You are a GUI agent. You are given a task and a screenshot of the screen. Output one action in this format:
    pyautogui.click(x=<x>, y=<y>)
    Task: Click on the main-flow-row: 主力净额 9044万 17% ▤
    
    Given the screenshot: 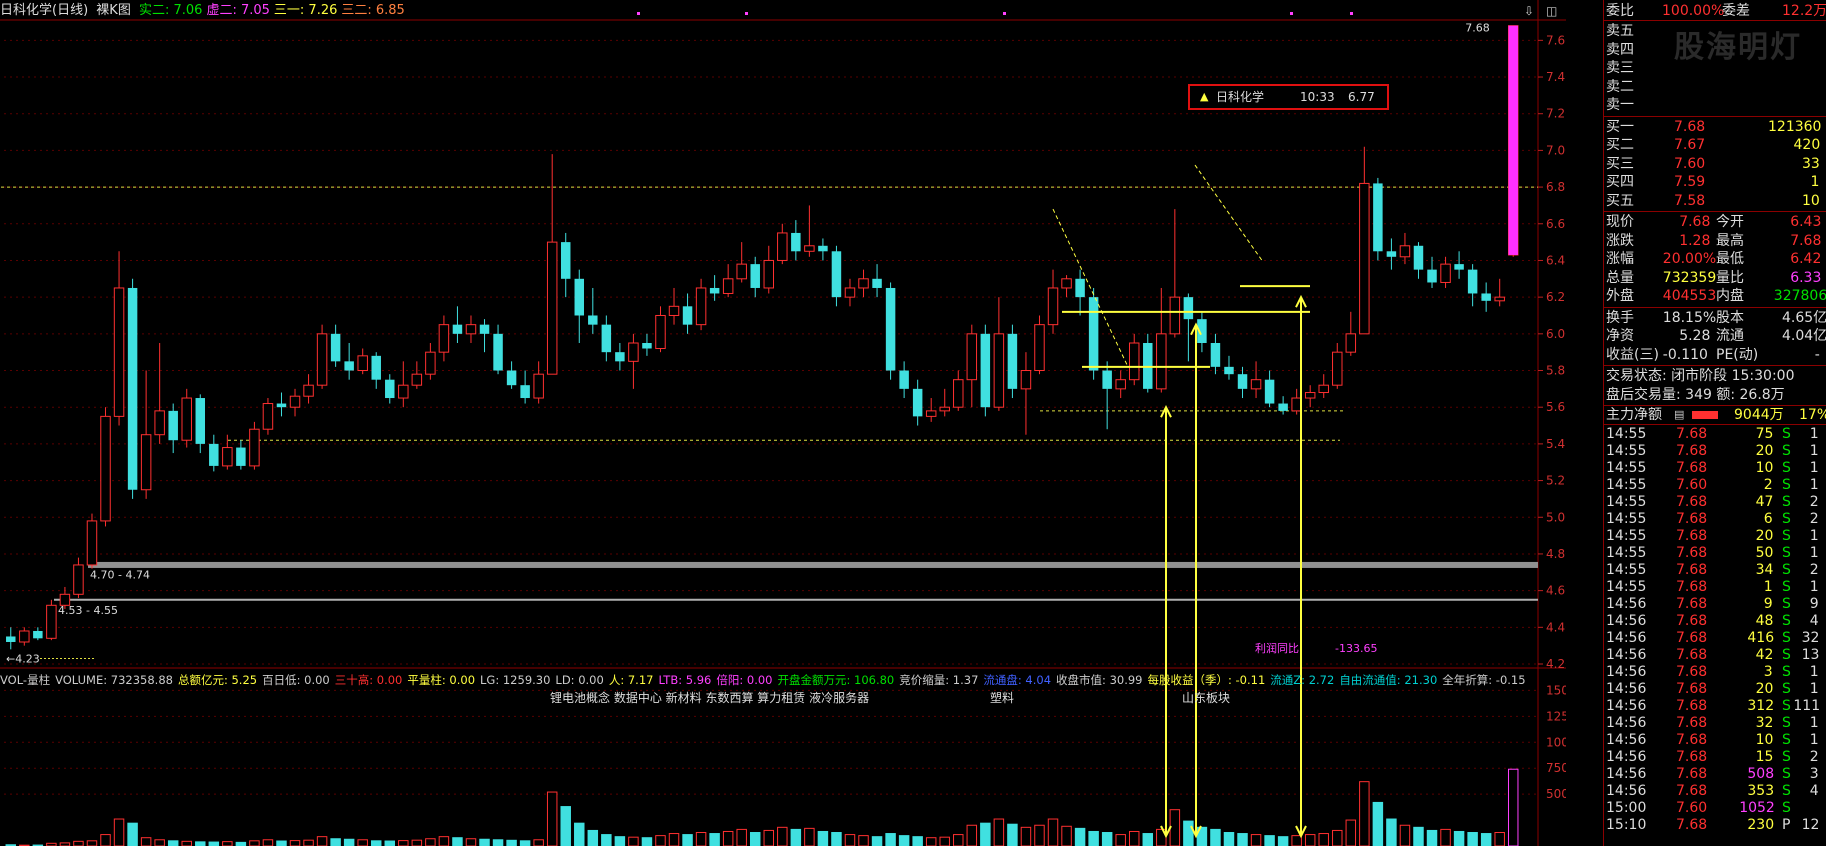 What is the action you would take?
    pyautogui.click(x=1715, y=415)
    